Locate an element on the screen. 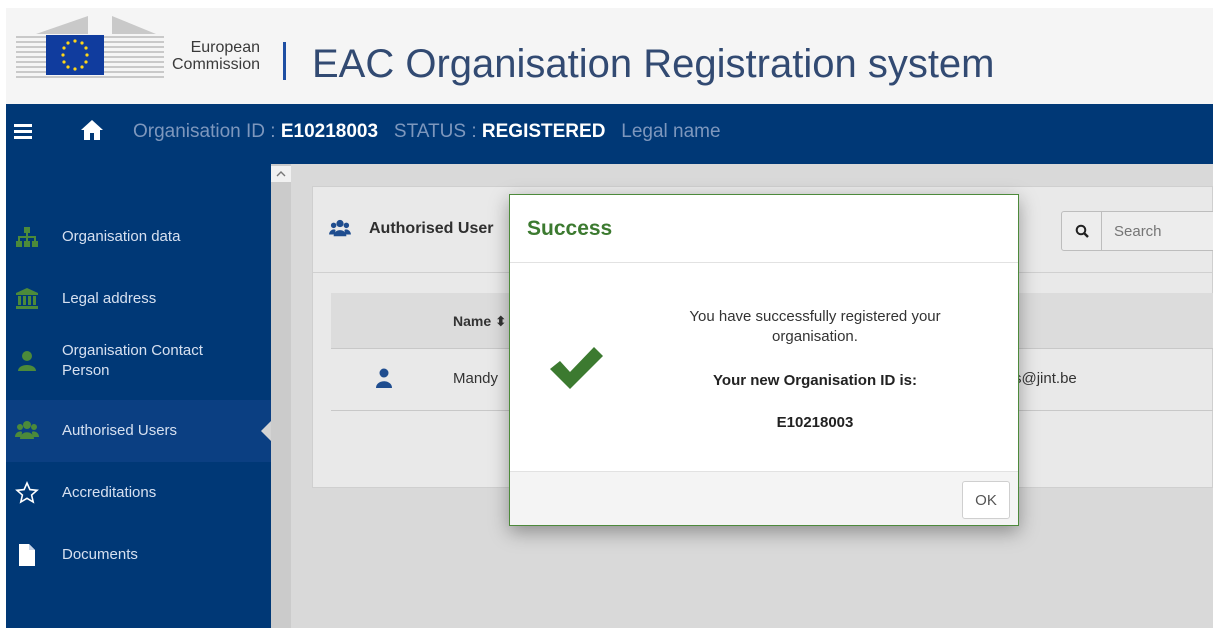 Image resolution: width=1213 pixels, height=628 pixels. search-input is located at coordinates (1159, 231).